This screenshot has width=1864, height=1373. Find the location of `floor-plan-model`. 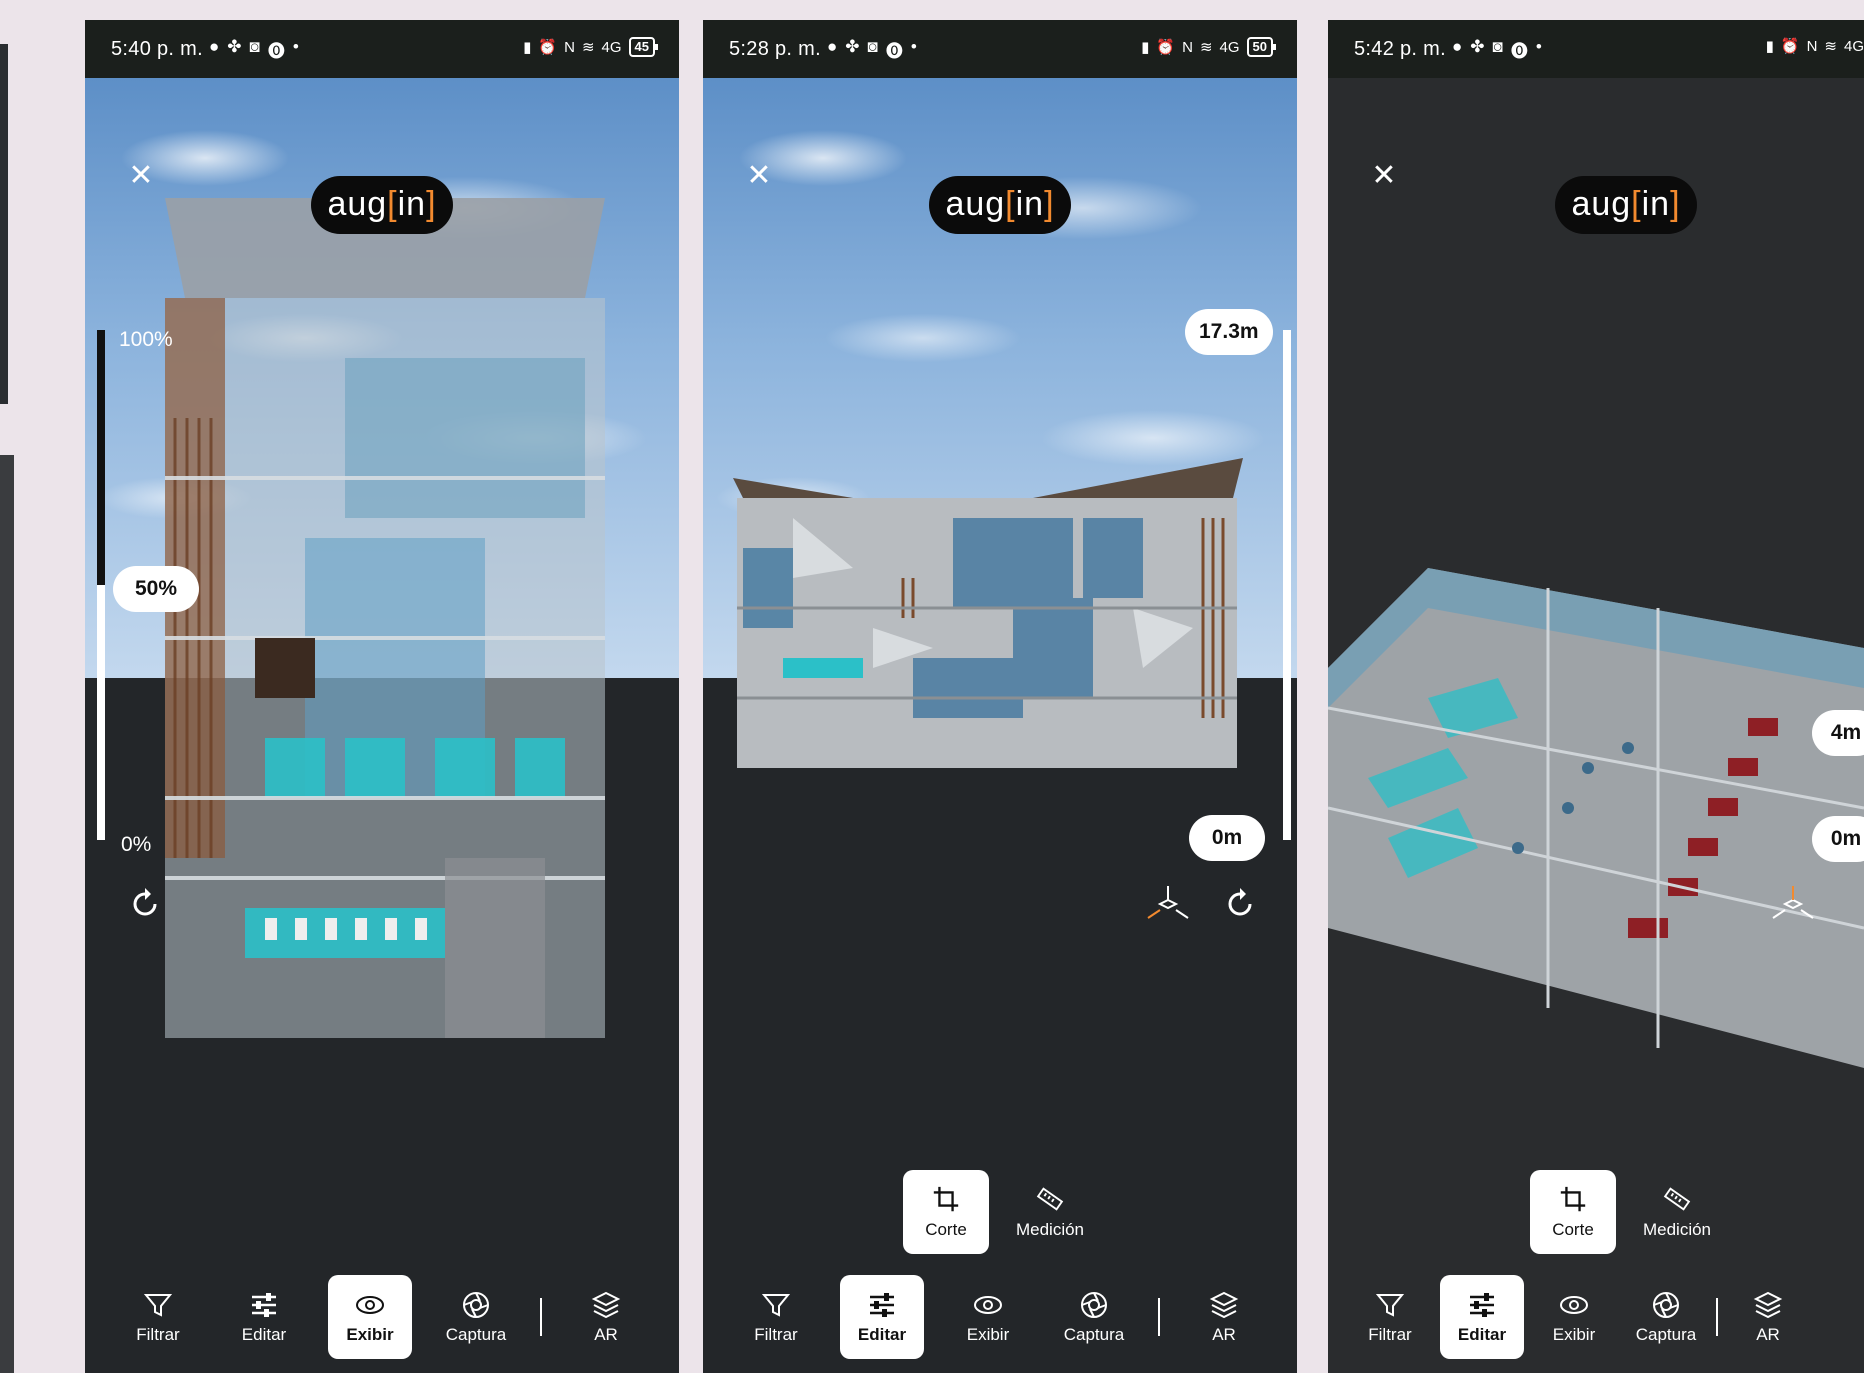

floor-plan-model is located at coordinates (1596, 818).